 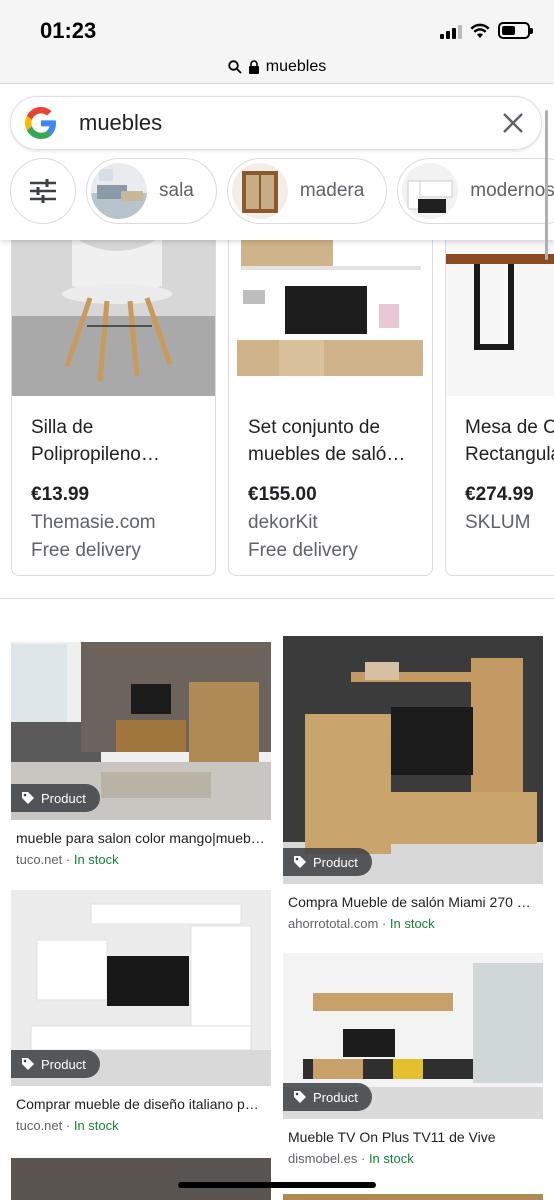 I want to click on status-icons, so click(x=486, y=30).